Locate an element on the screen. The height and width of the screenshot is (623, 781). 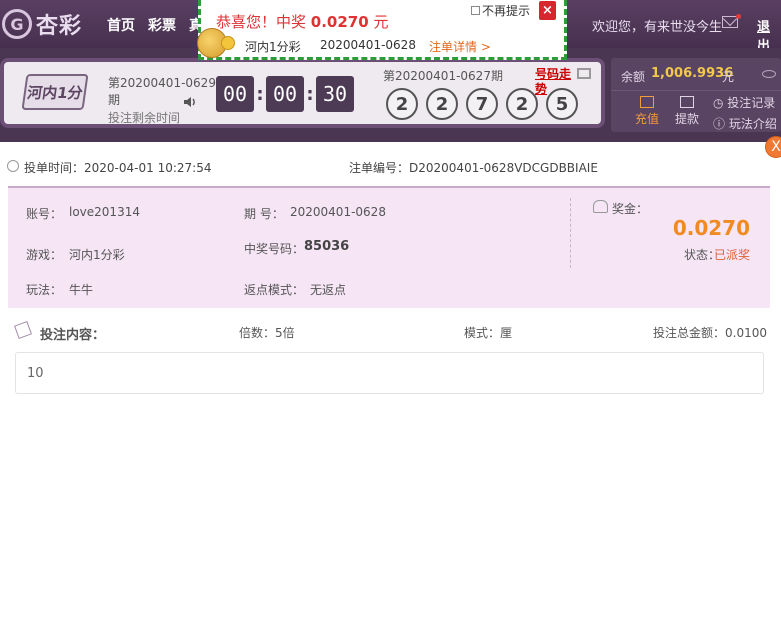
no-remind-label: 不再提示 is located at coordinates (506, 11).